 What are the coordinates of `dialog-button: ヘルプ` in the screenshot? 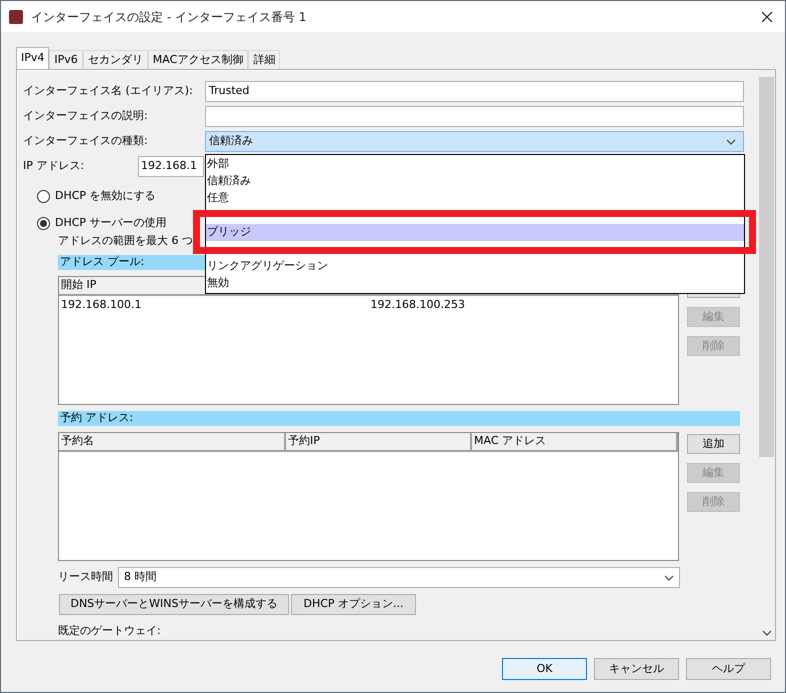 It's located at (728, 669).